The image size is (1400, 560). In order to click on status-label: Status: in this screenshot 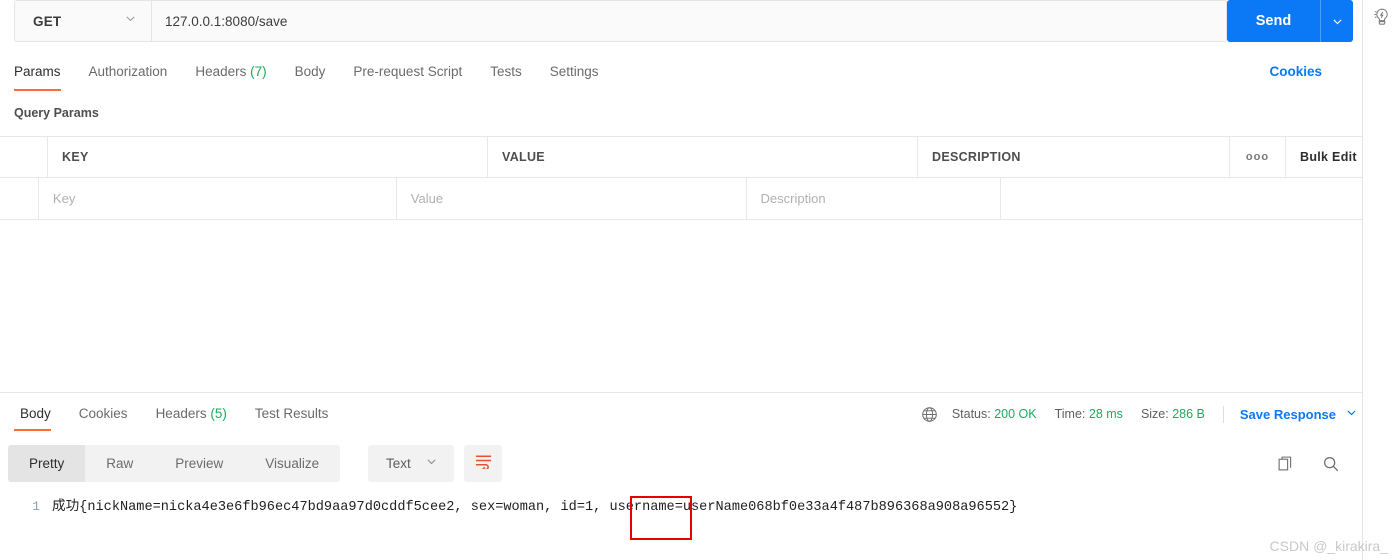, I will do `click(971, 414)`.